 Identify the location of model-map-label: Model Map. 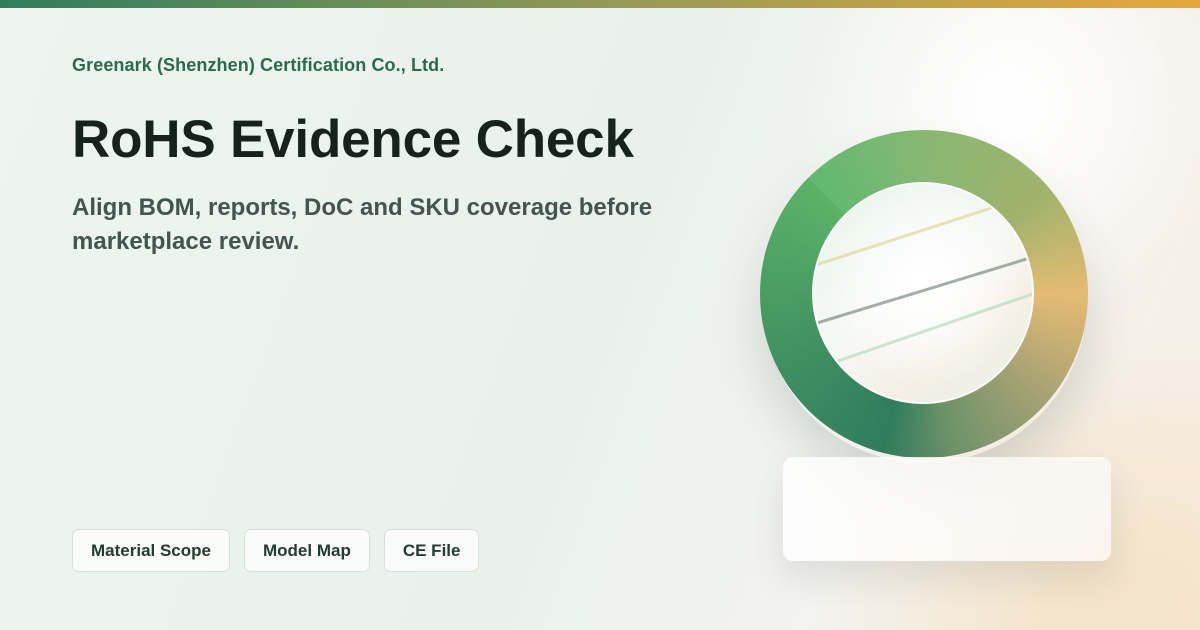
(307, 550).